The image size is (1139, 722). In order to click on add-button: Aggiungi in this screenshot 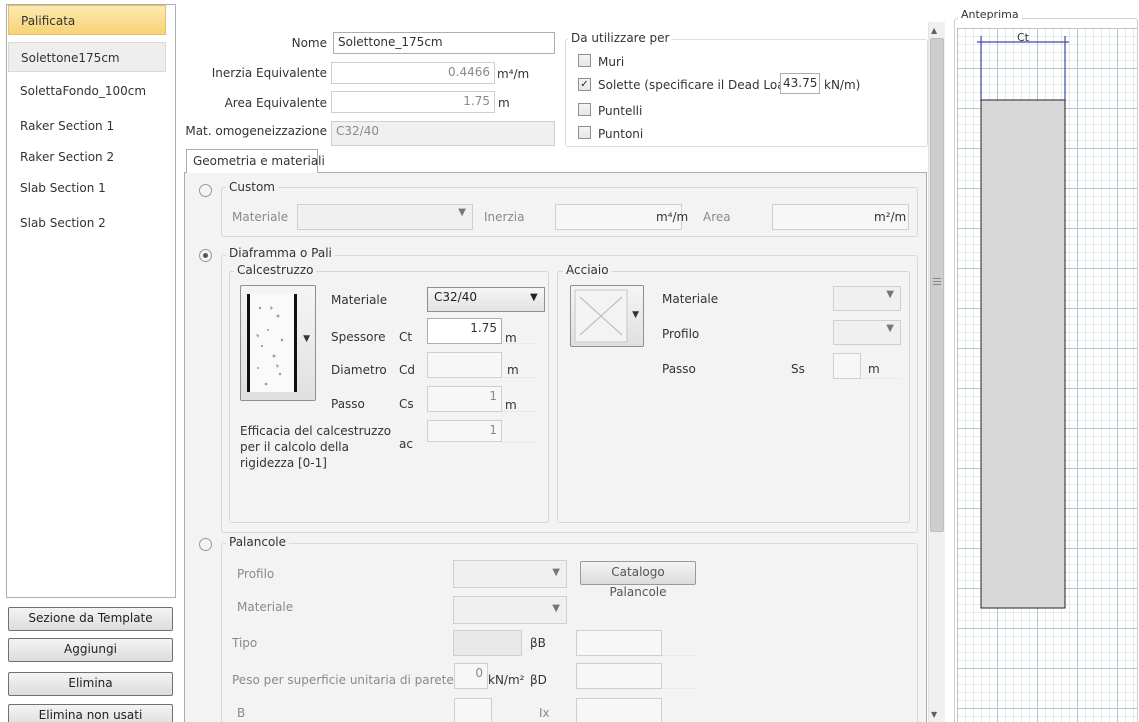, I will do `click(90, 650)`.